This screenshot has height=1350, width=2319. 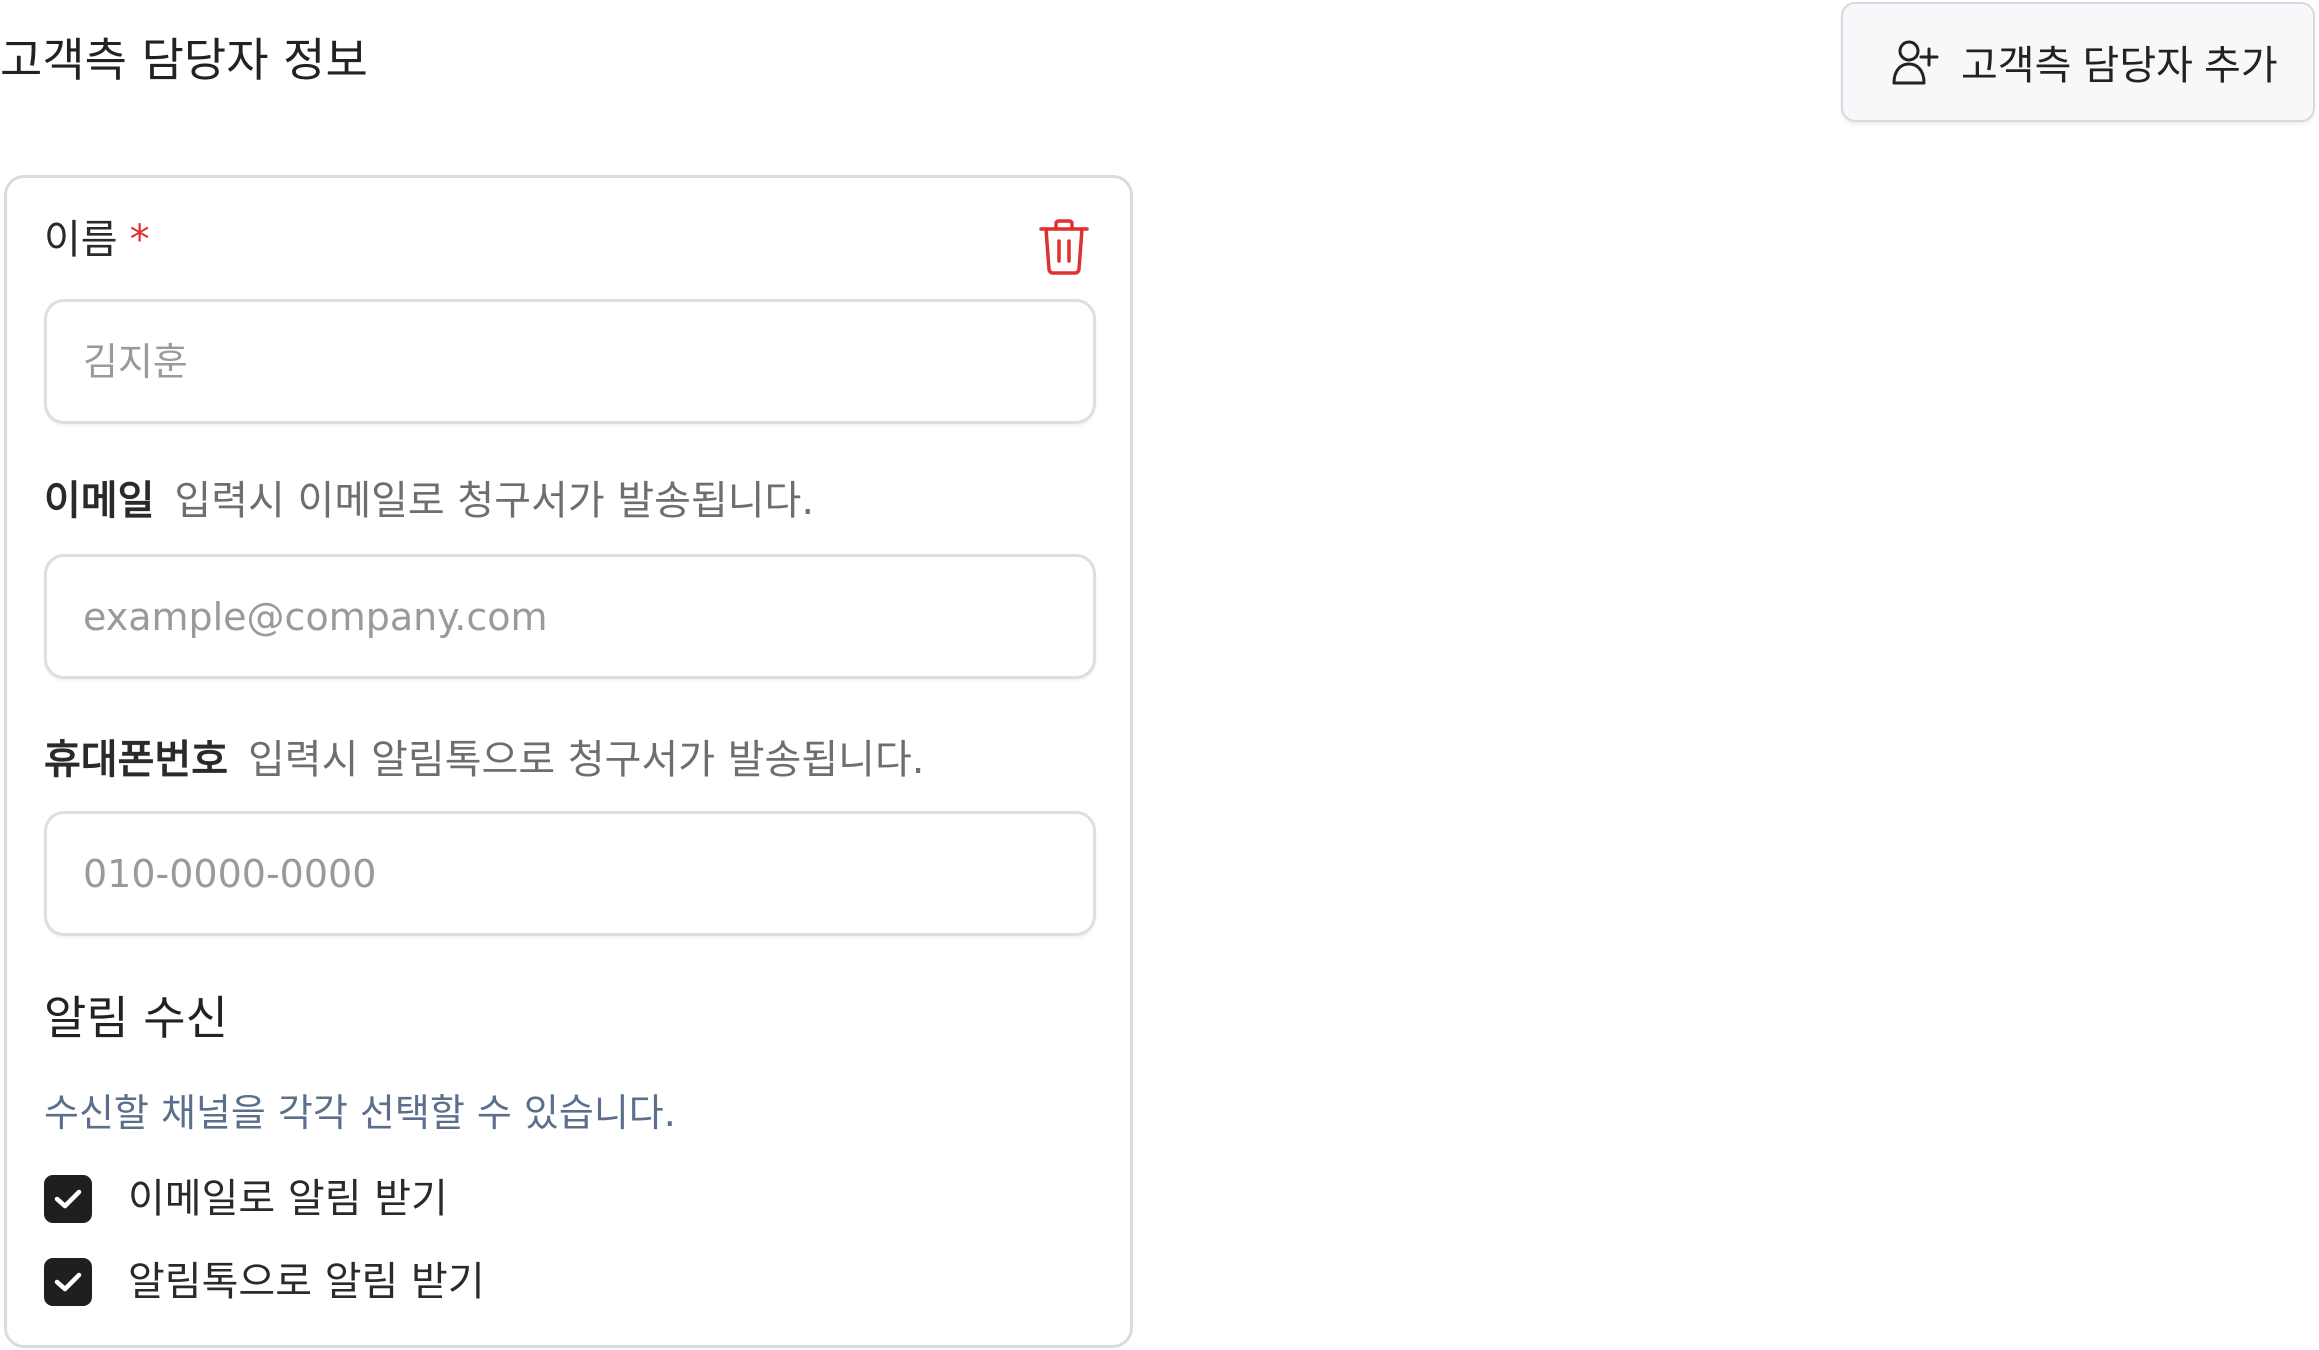 What do you see at coordinates (99, 501) in the screenshot?
I see `email-label: 이메일` at bounding box center [99, 501].